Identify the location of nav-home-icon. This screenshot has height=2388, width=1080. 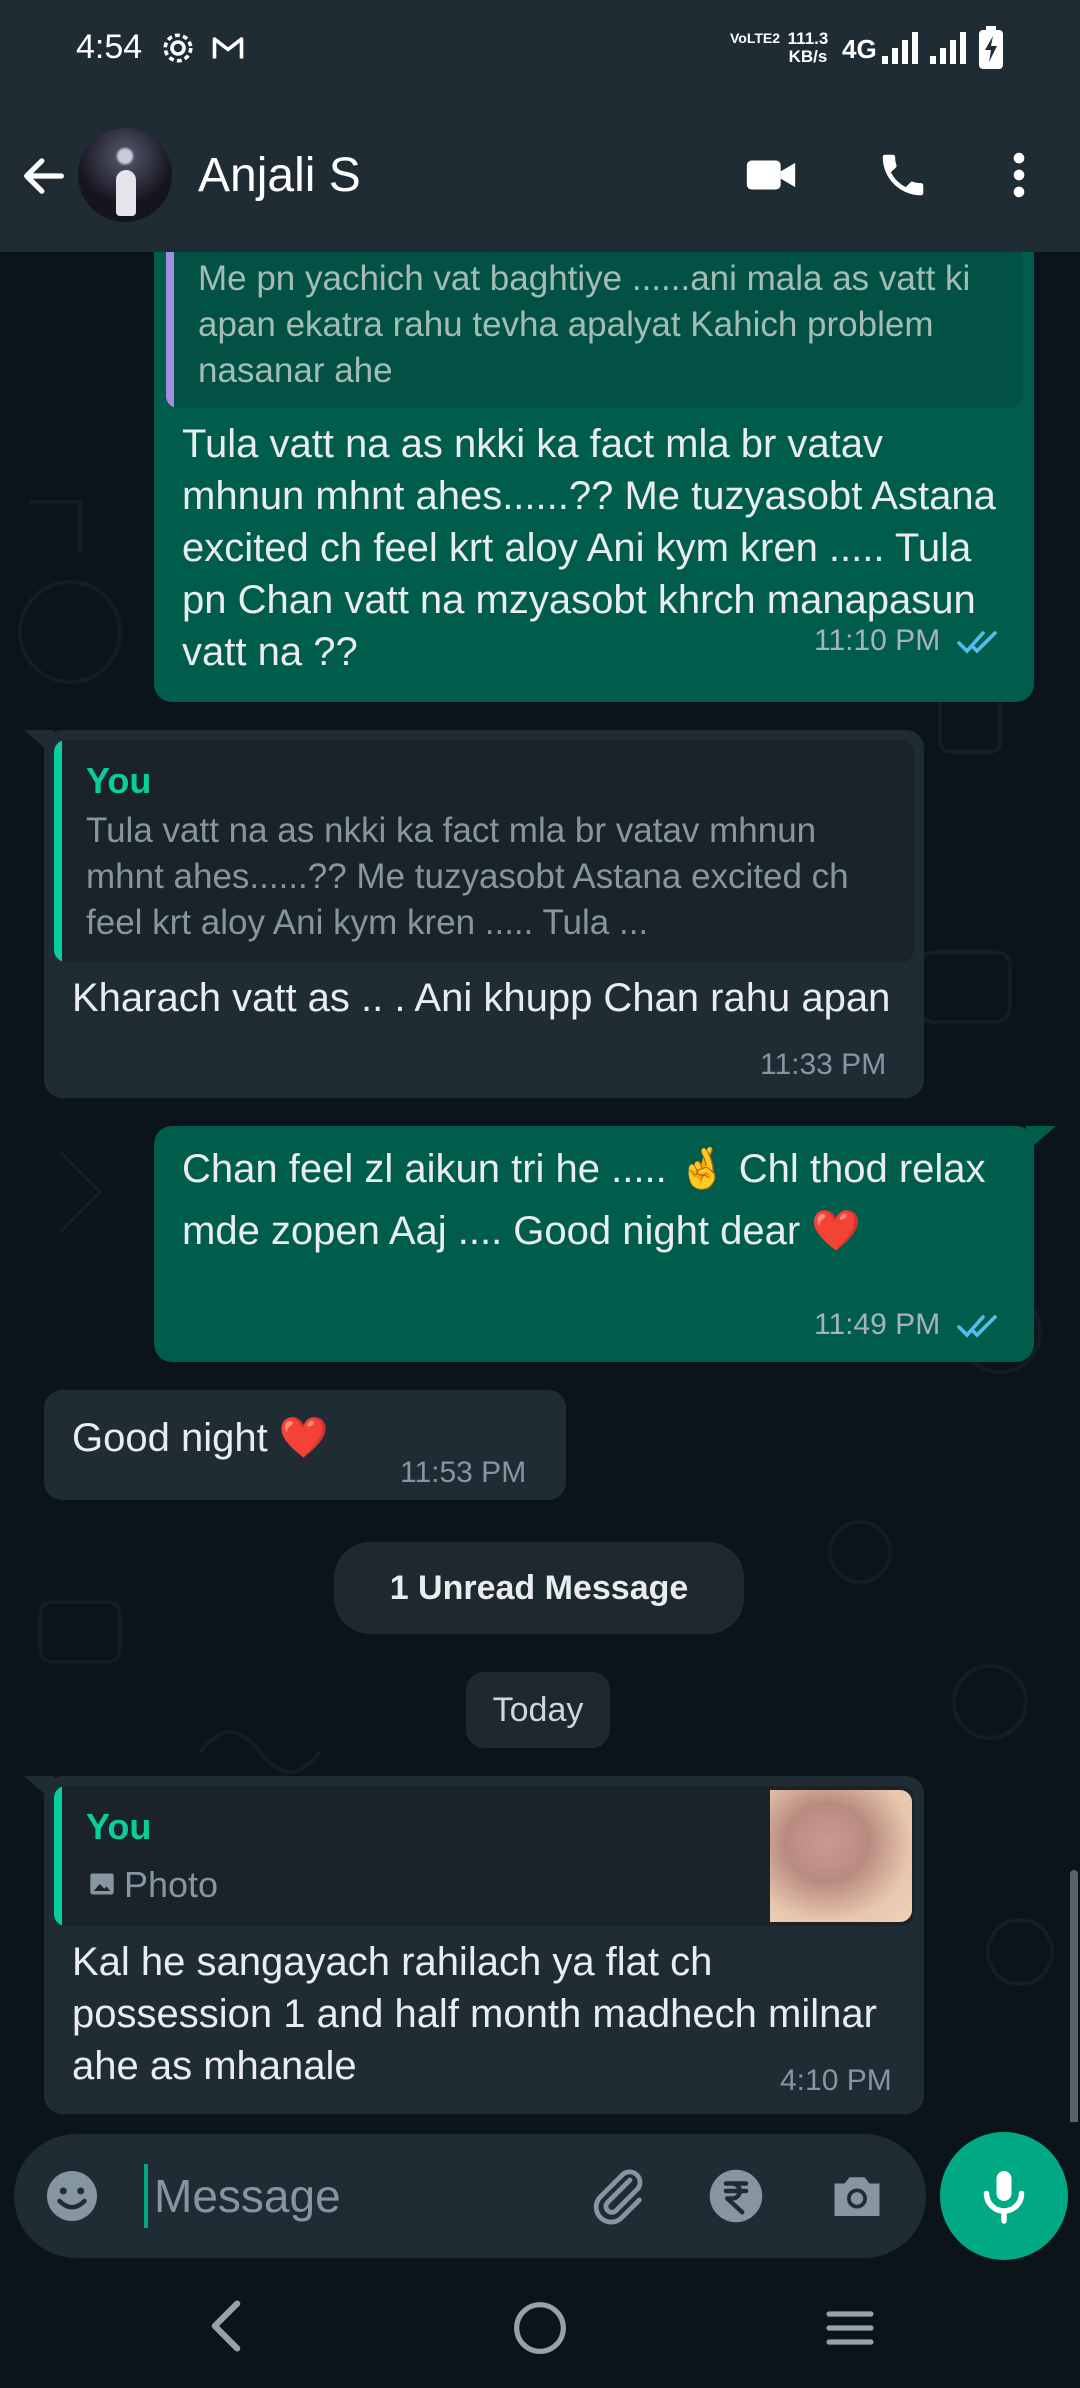
(540, 2328).